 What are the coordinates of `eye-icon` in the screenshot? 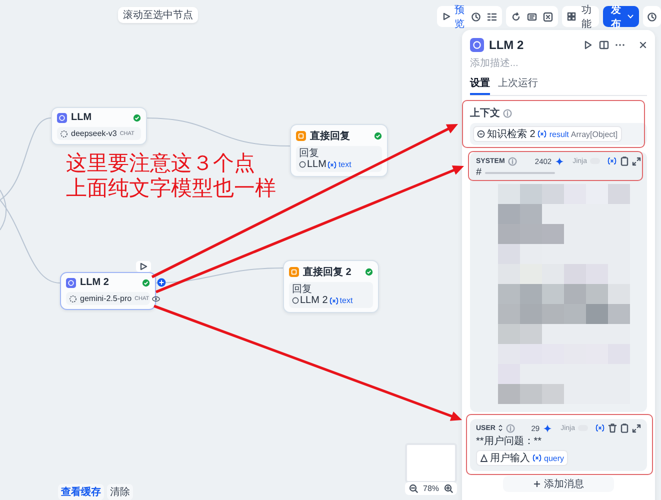 It's located at (156, 299).